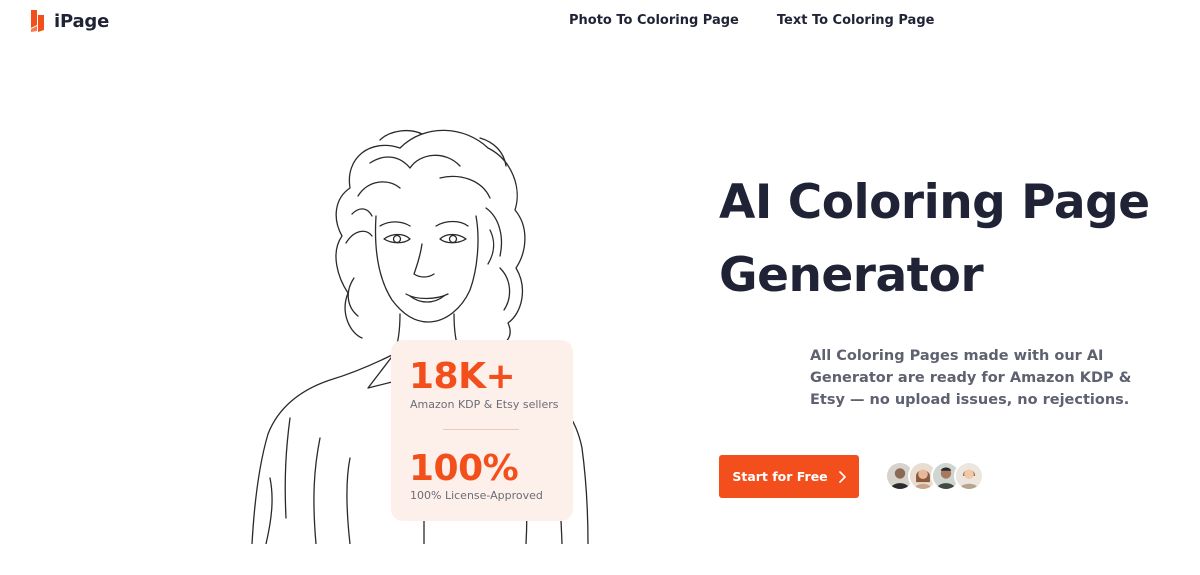 This screenshot has width=1200, height=575. I want to click on stats-divider, so click(481, 429).